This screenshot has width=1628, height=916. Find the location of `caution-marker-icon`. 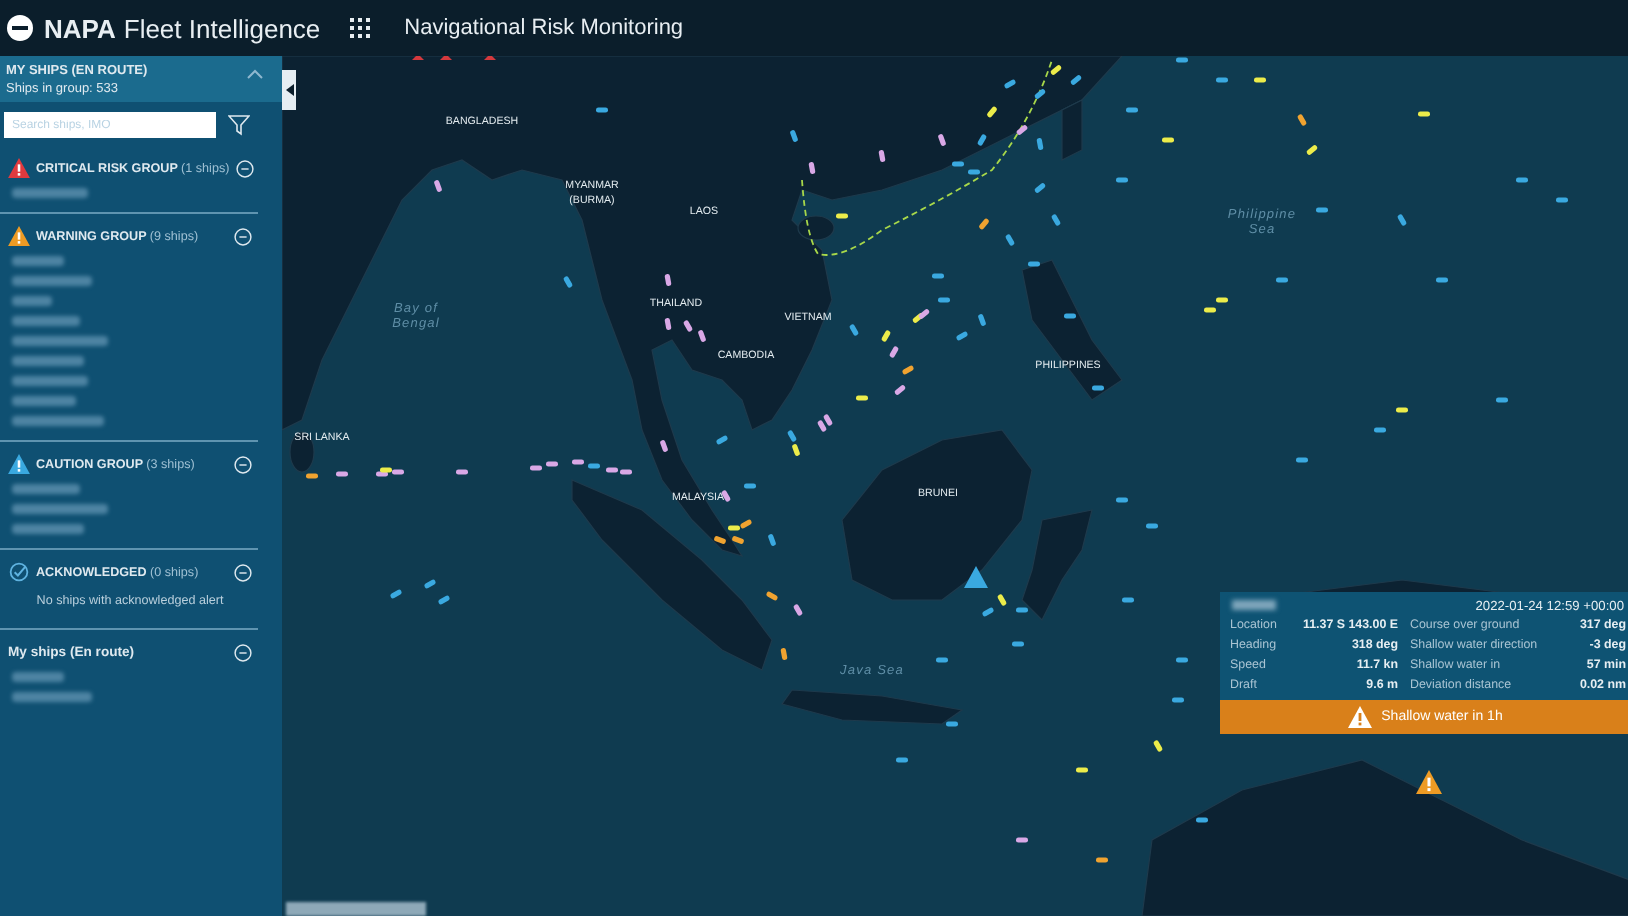

caution-marker-icon is located at coordinates (976, 577).